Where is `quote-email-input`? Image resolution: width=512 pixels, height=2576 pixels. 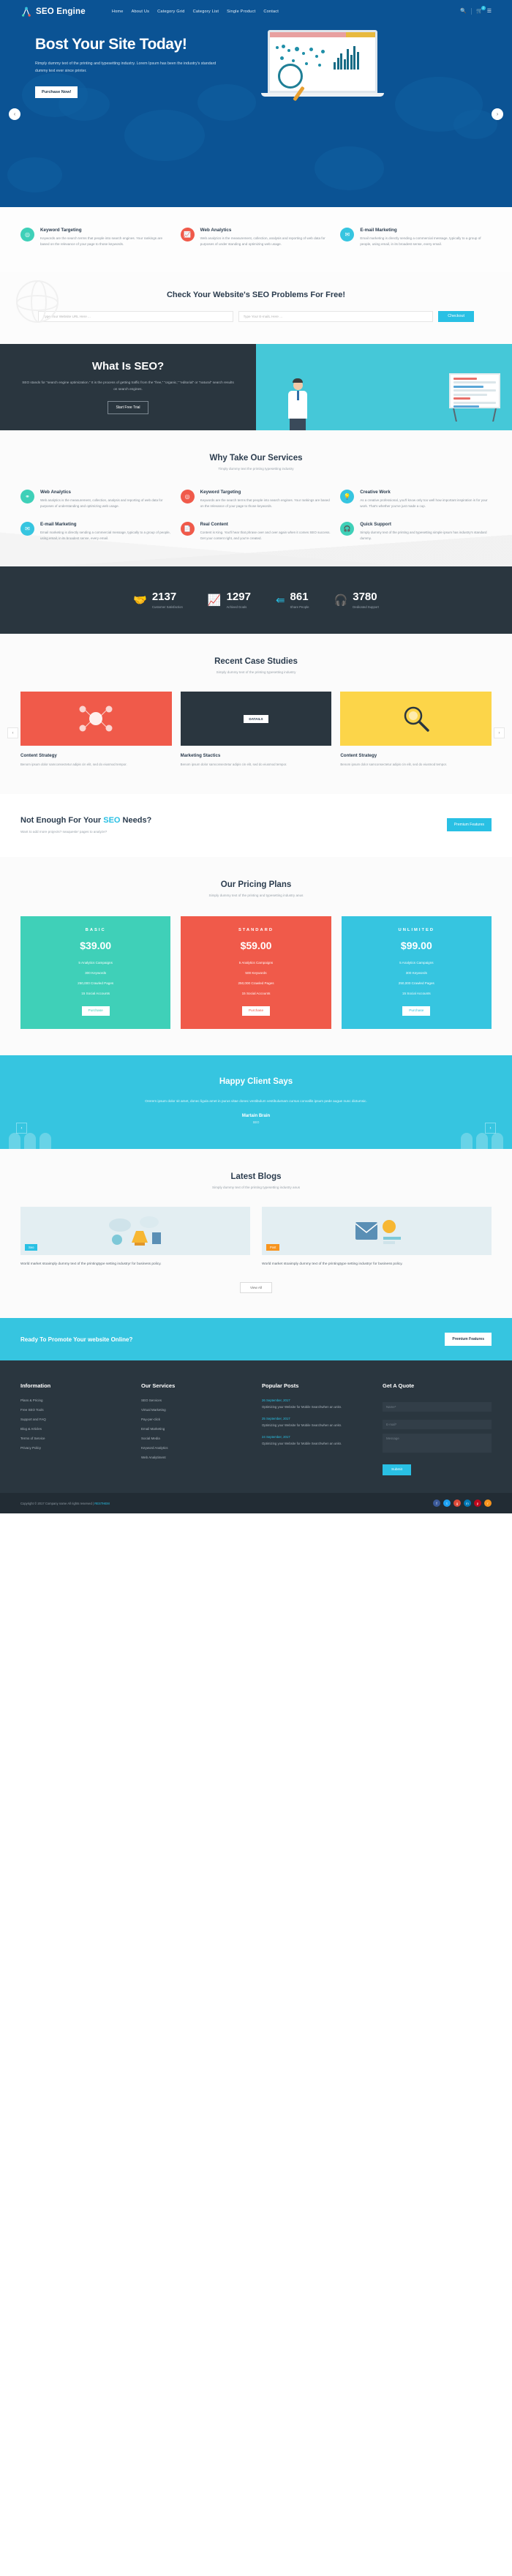 quote-email-input is located at coordinates (437, 1425).